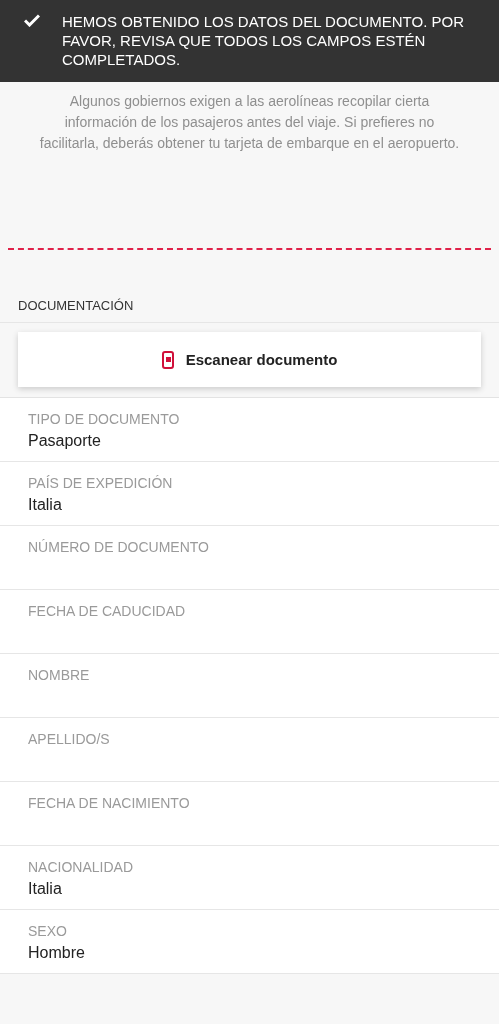  I want to click on field-label: TIPO DE DOCUMENTO, so click(104, 419).